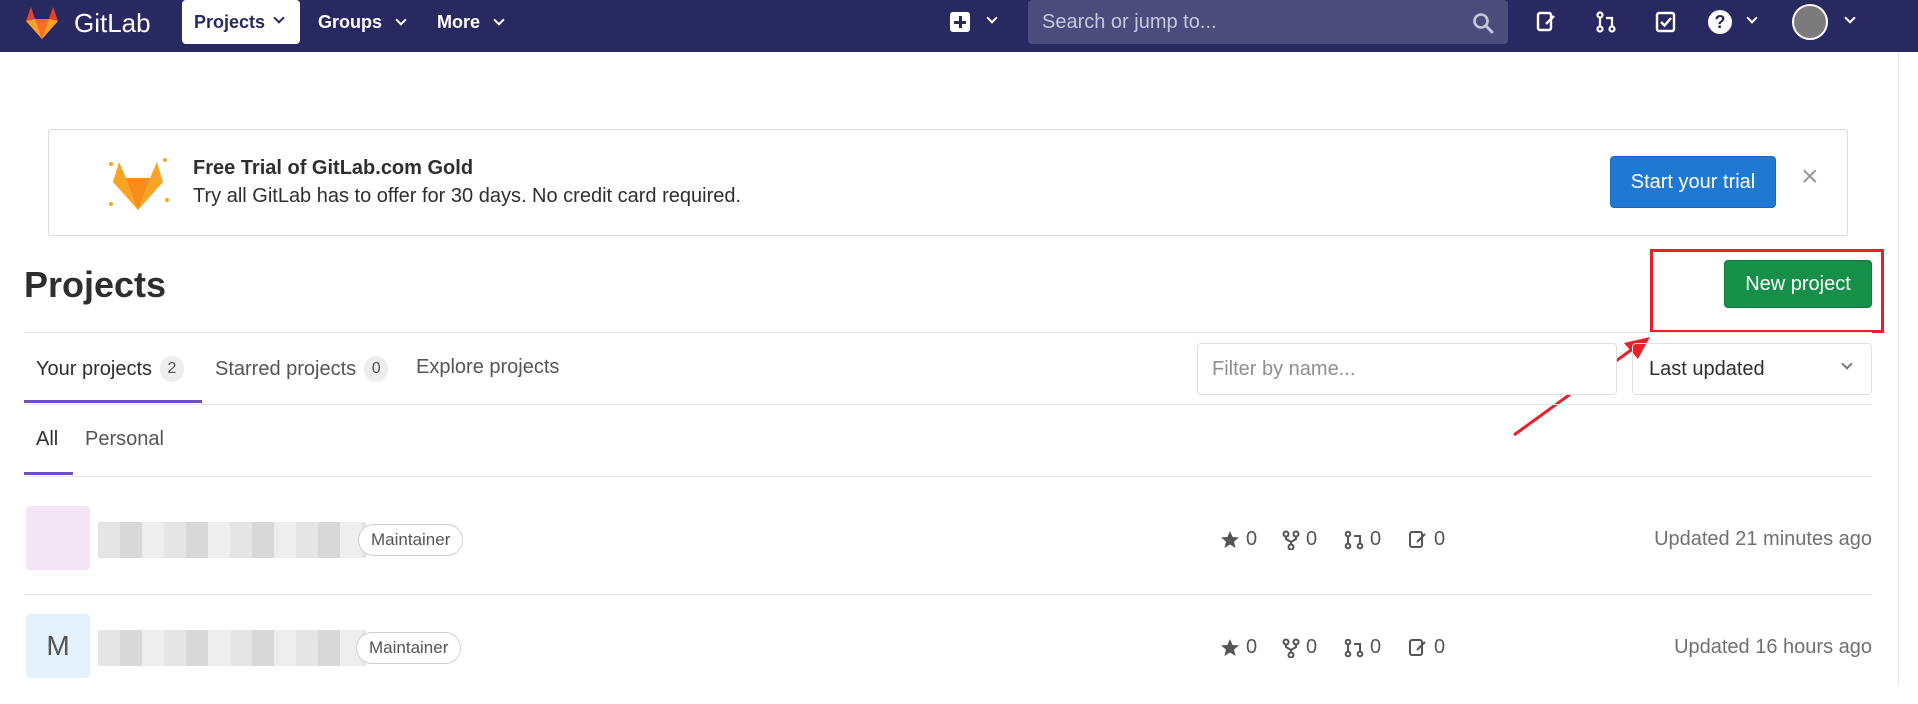  I want to click on subtab-personal: Personal, so click(124, 439).